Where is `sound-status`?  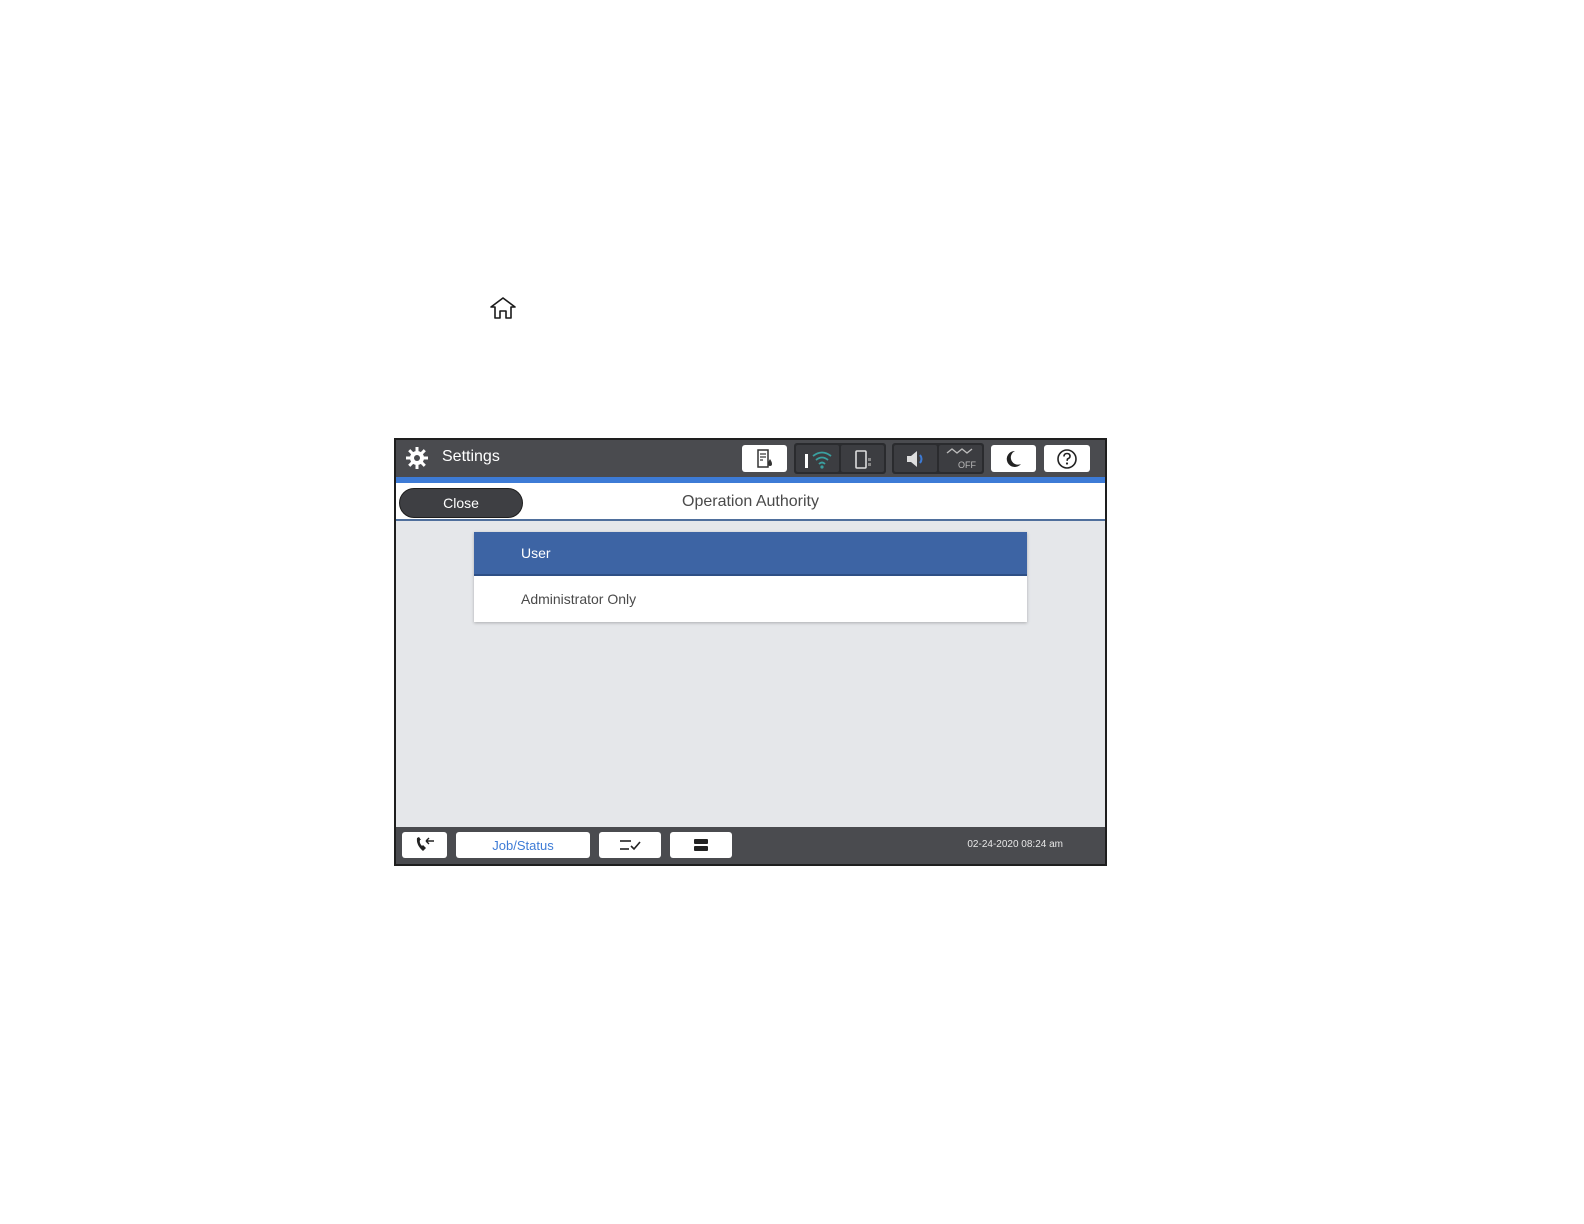 sound-status is located at coordinates (915, 458).